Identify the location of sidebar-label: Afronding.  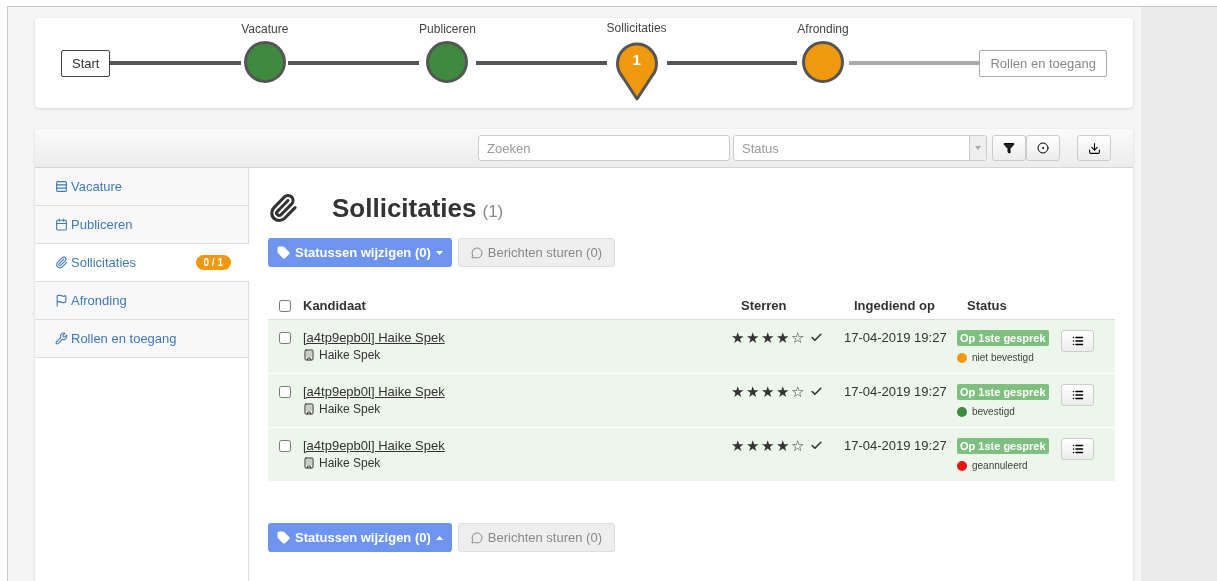
(99, 300).